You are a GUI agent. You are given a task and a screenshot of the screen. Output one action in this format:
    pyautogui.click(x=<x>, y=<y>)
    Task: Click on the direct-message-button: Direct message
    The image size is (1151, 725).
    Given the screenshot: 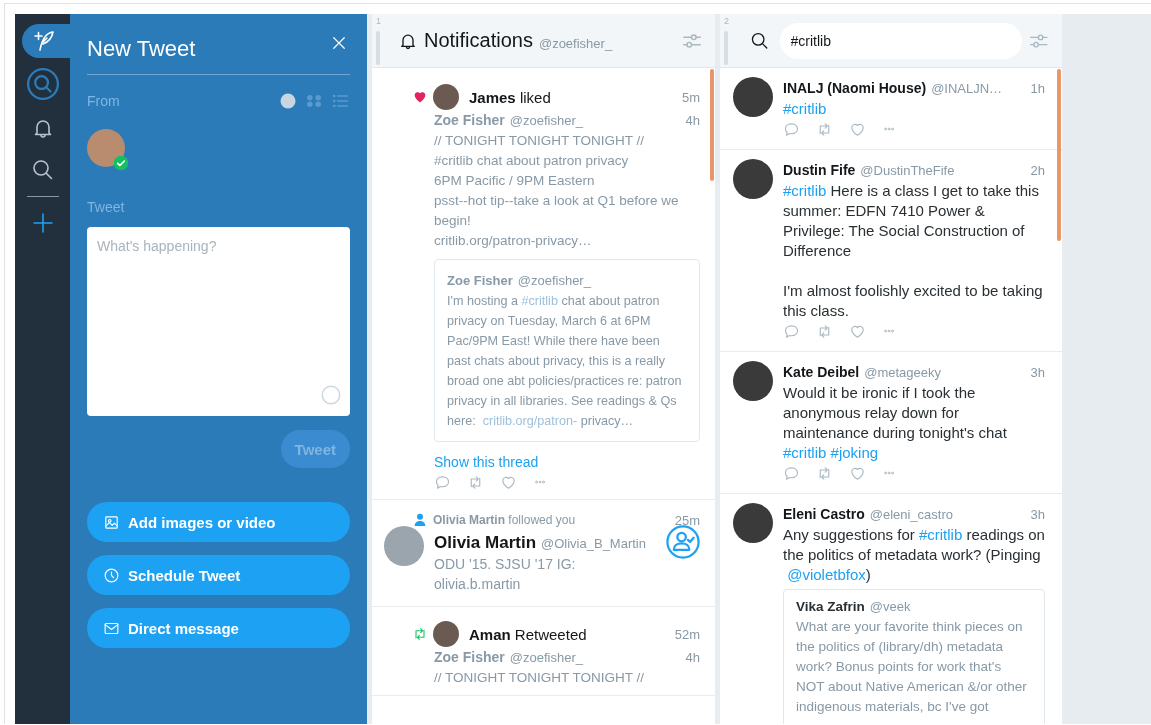 What is the action you would take?
    pyautogui.click(x=218, y=628)
    